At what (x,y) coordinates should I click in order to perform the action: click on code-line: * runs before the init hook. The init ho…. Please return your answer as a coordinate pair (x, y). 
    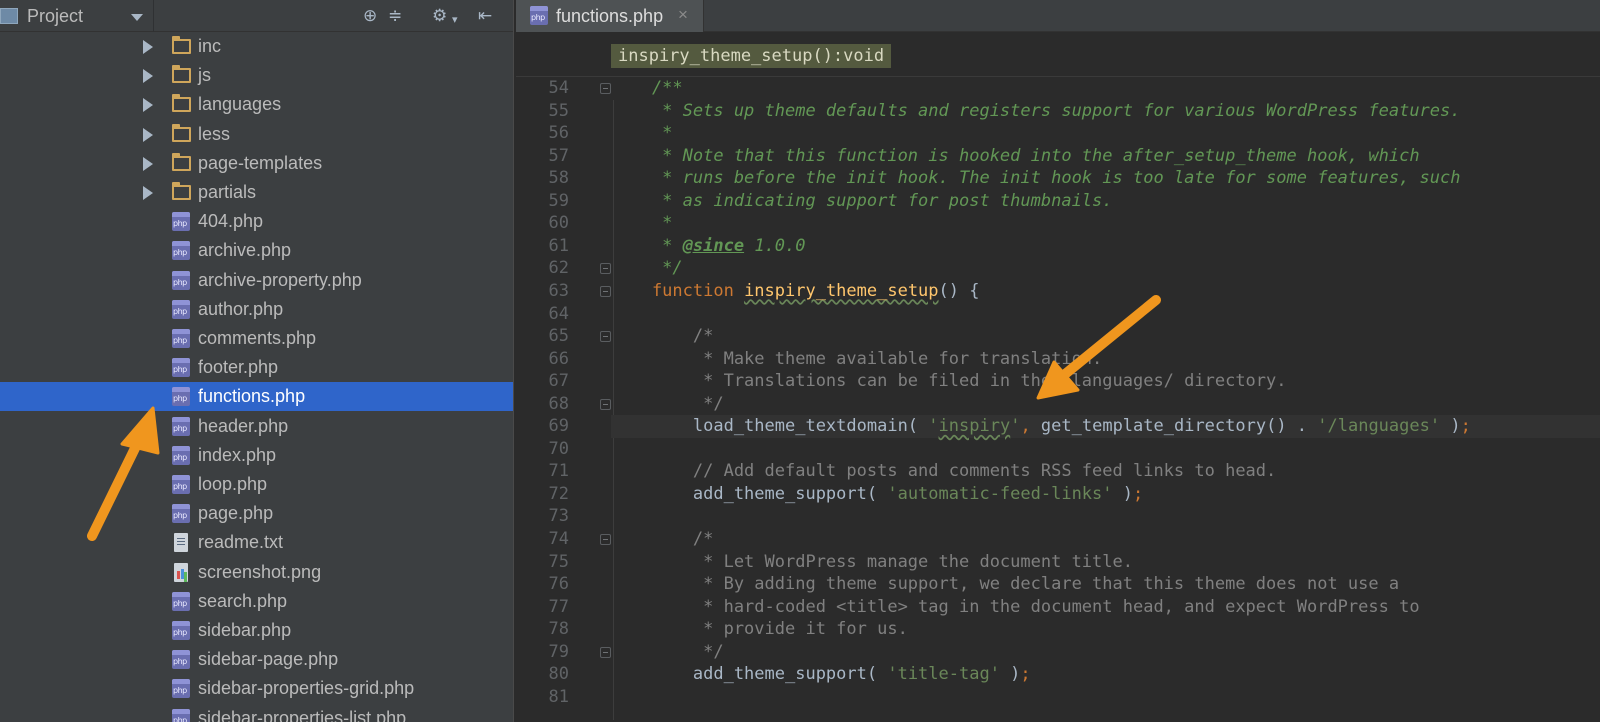
    Looking at the image, I should click on (1105, 178).